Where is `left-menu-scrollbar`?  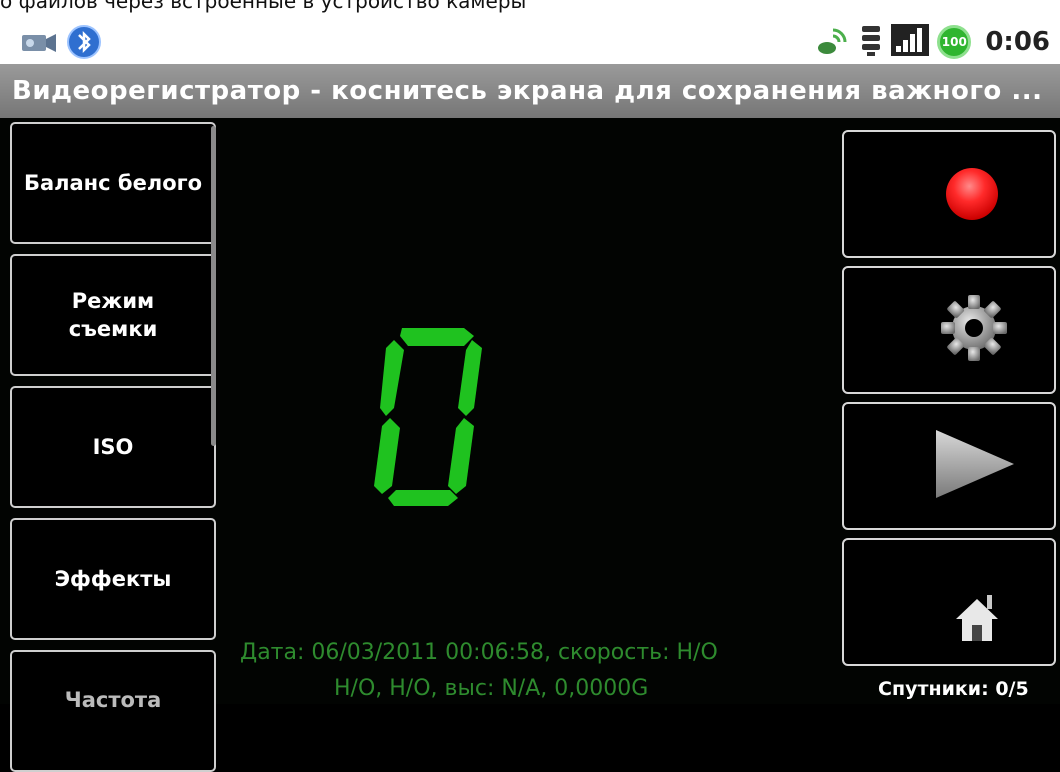 left-menu-scrollbar is located at coordinates (213, 286).